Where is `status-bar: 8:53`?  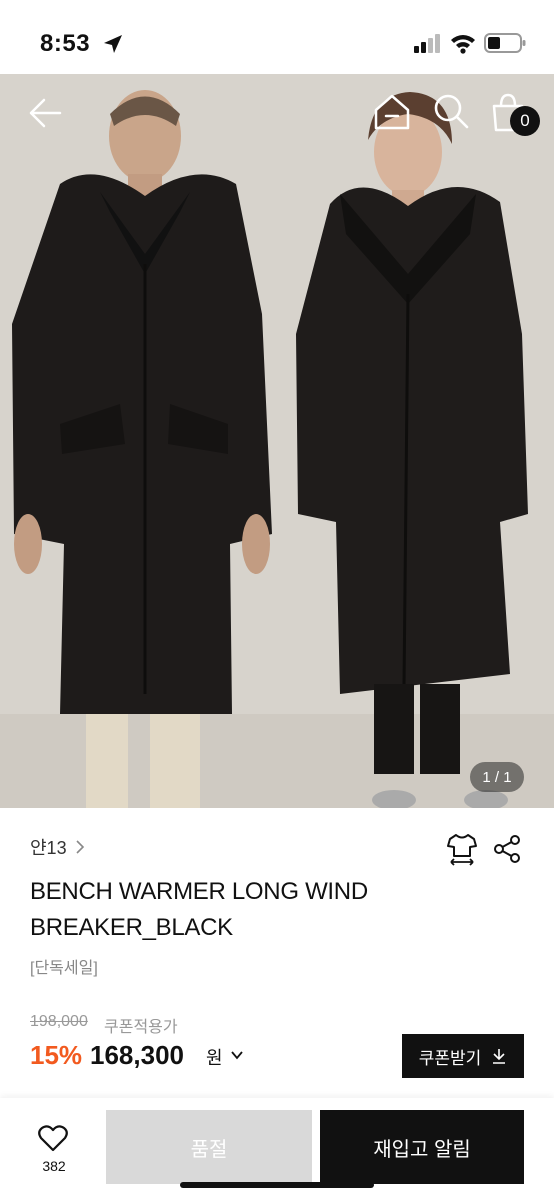 status-bar: 8:53 is located at coordinates (277, 37).